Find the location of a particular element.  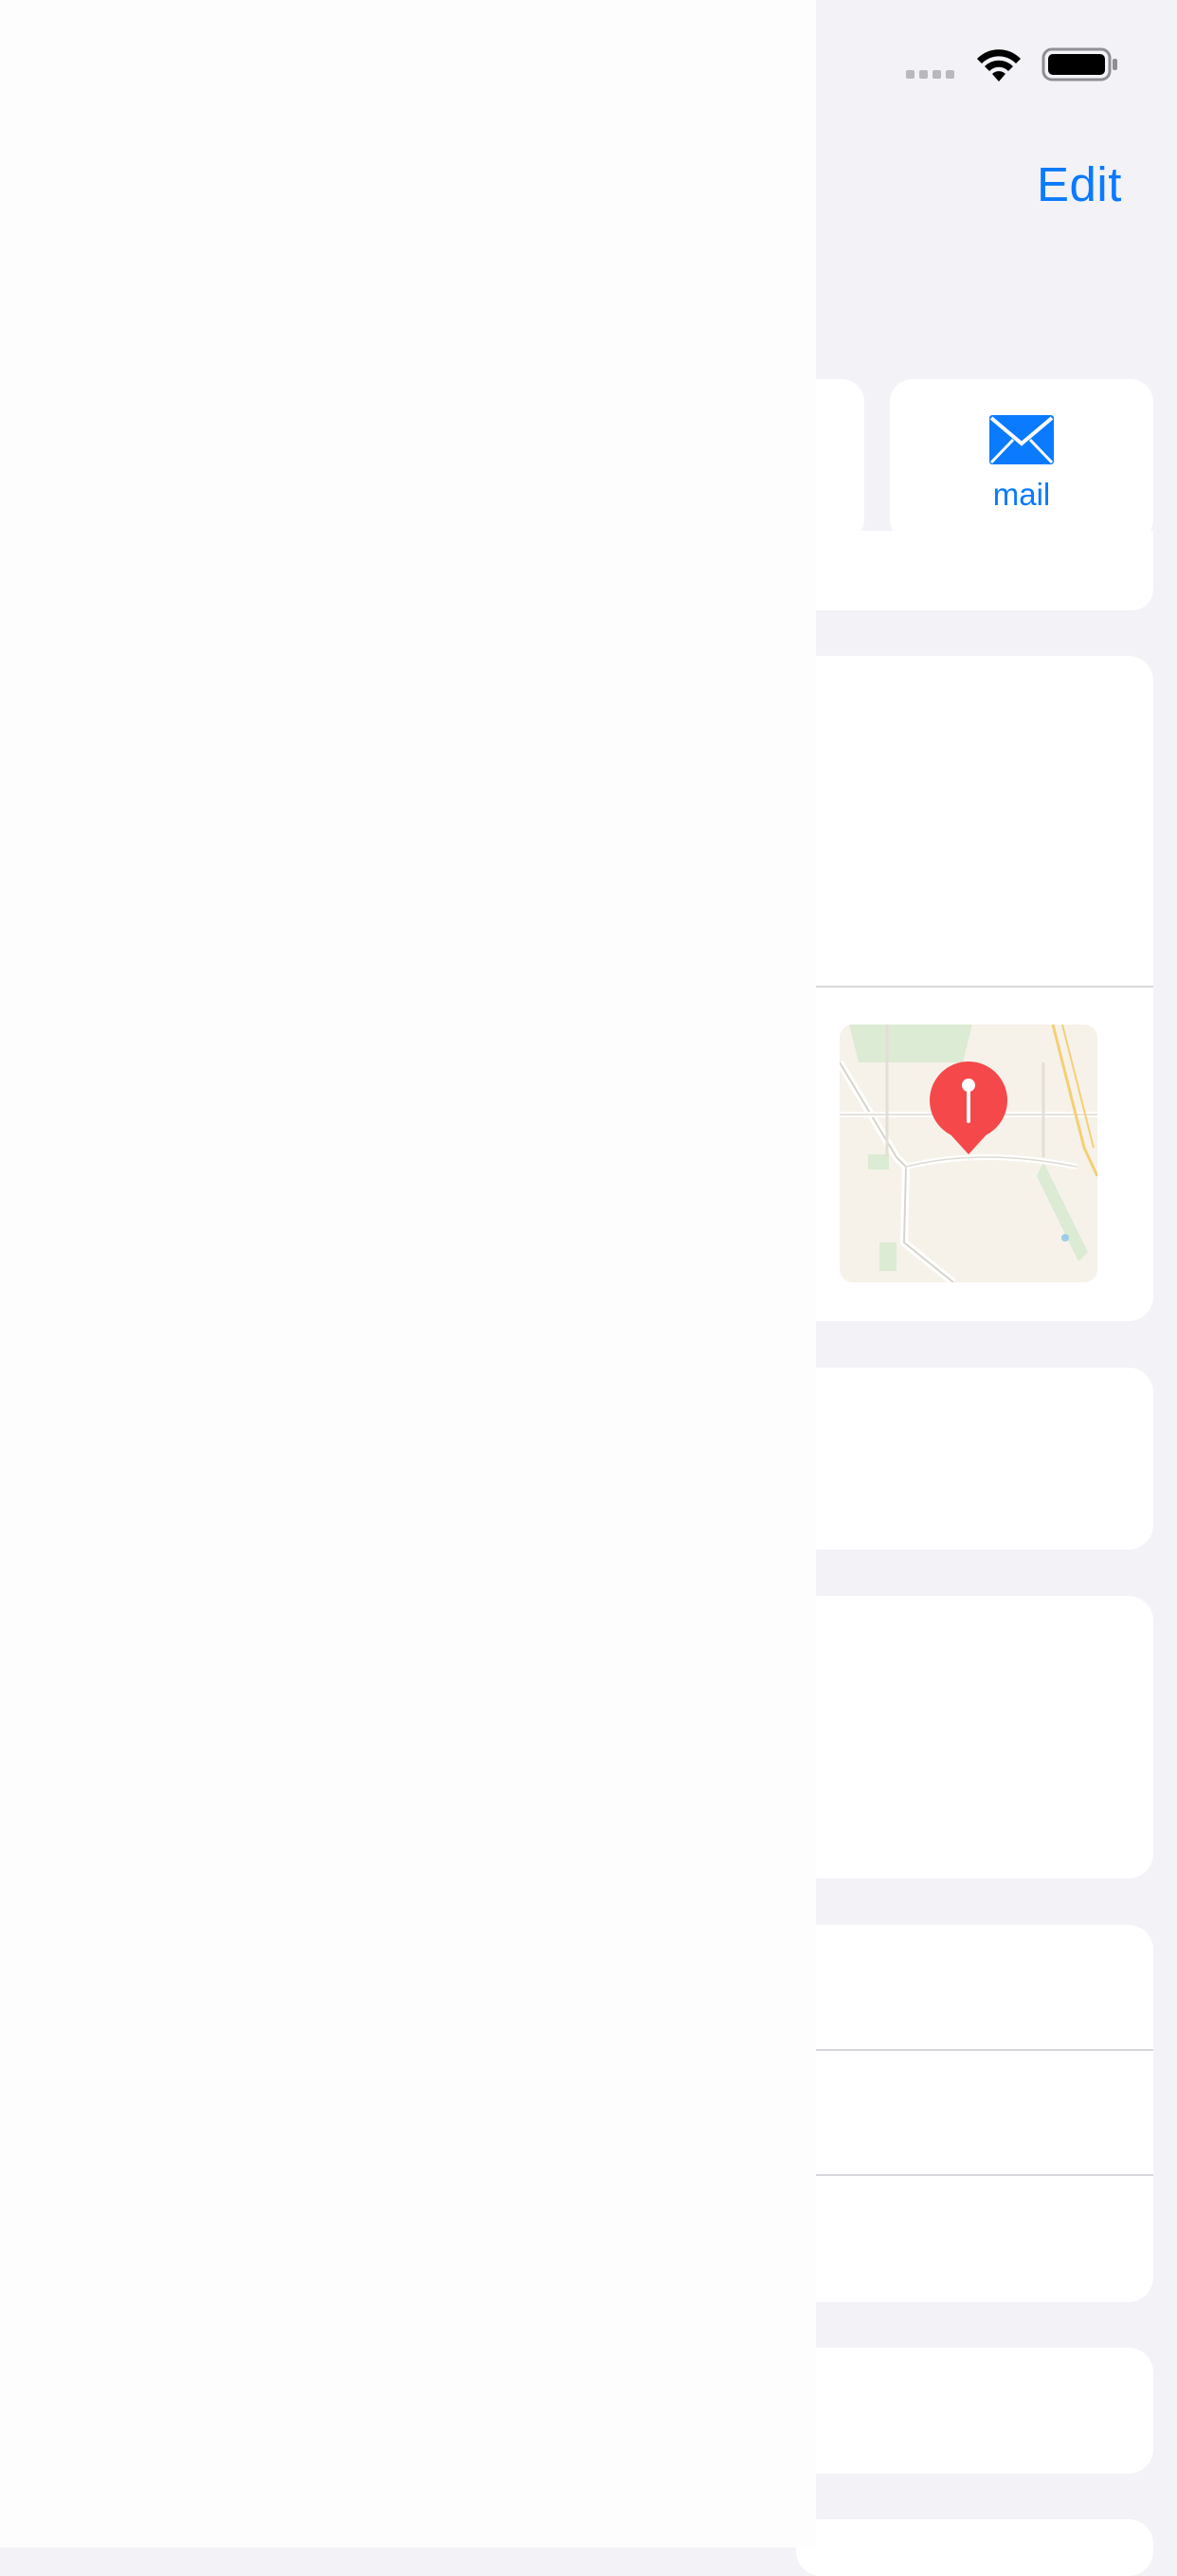

map-icon is located at coordinates (968, 1153).